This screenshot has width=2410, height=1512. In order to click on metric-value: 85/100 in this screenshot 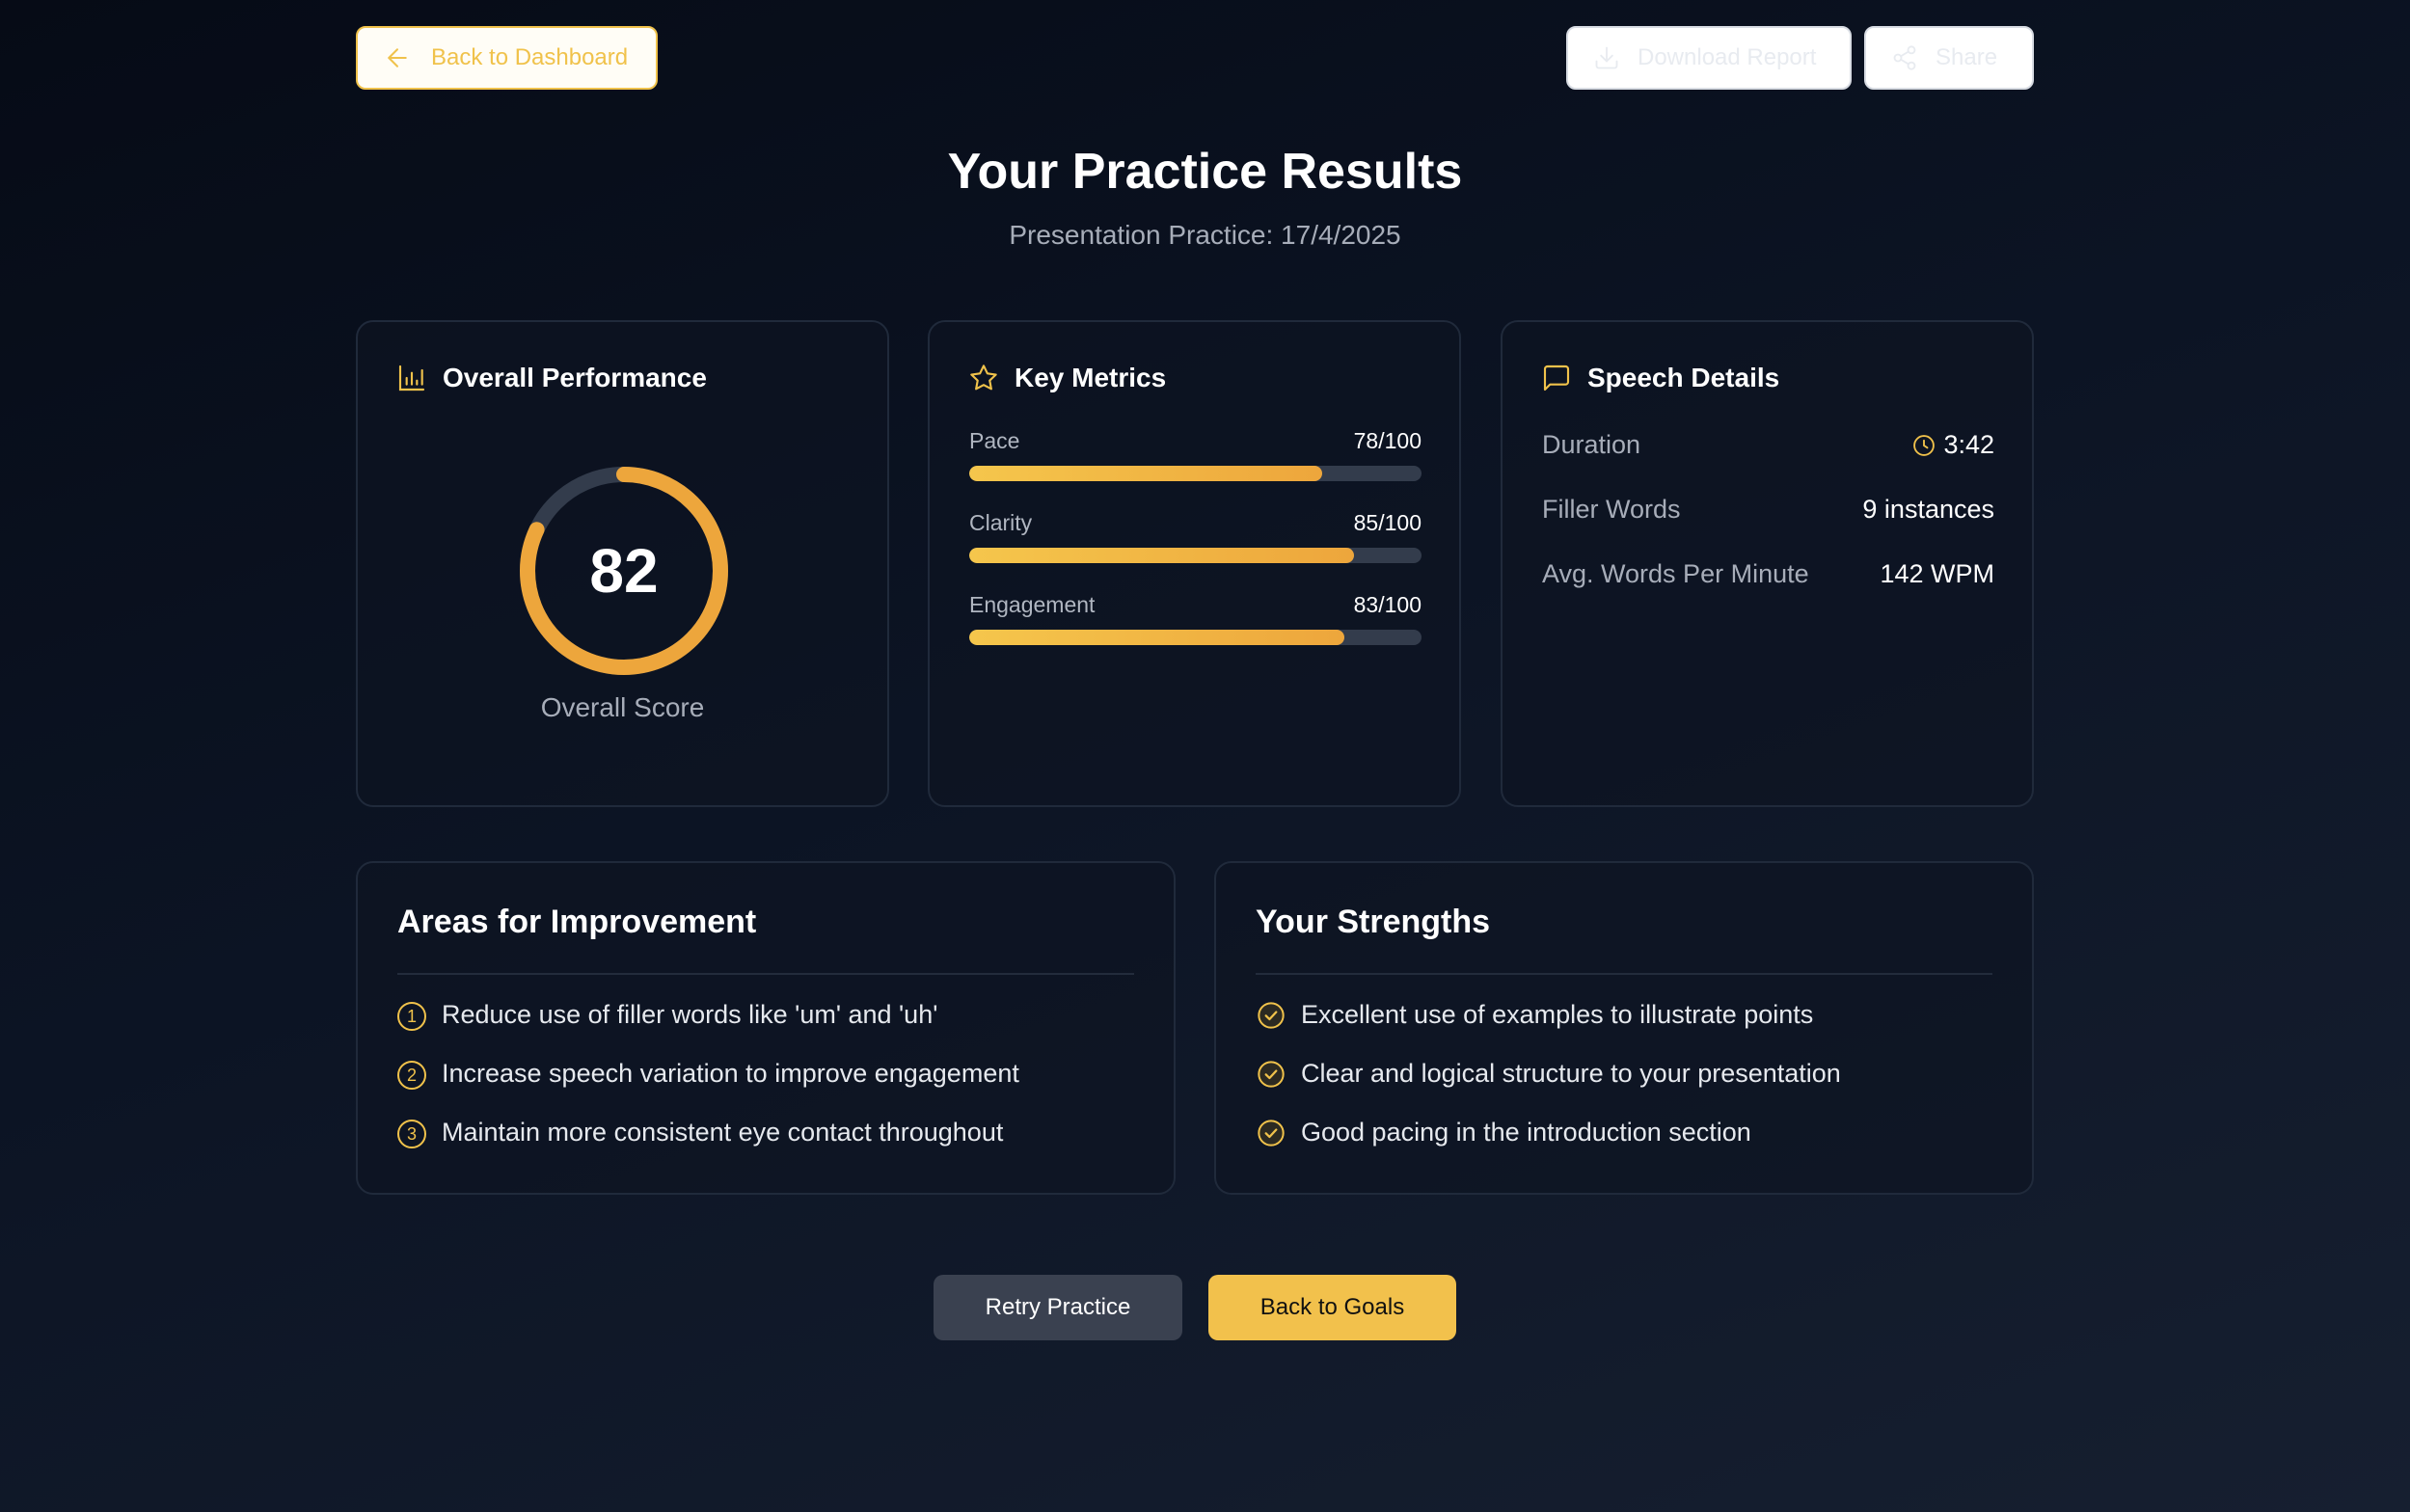, I will do `click(1387, 522)`.